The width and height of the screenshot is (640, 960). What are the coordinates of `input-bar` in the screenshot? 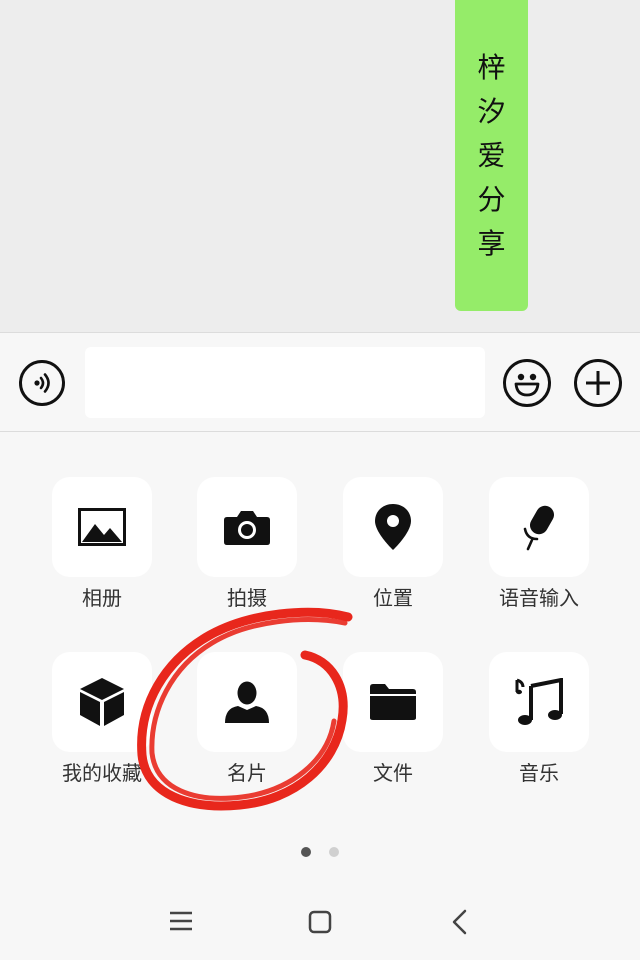 It's located at (320, 382).